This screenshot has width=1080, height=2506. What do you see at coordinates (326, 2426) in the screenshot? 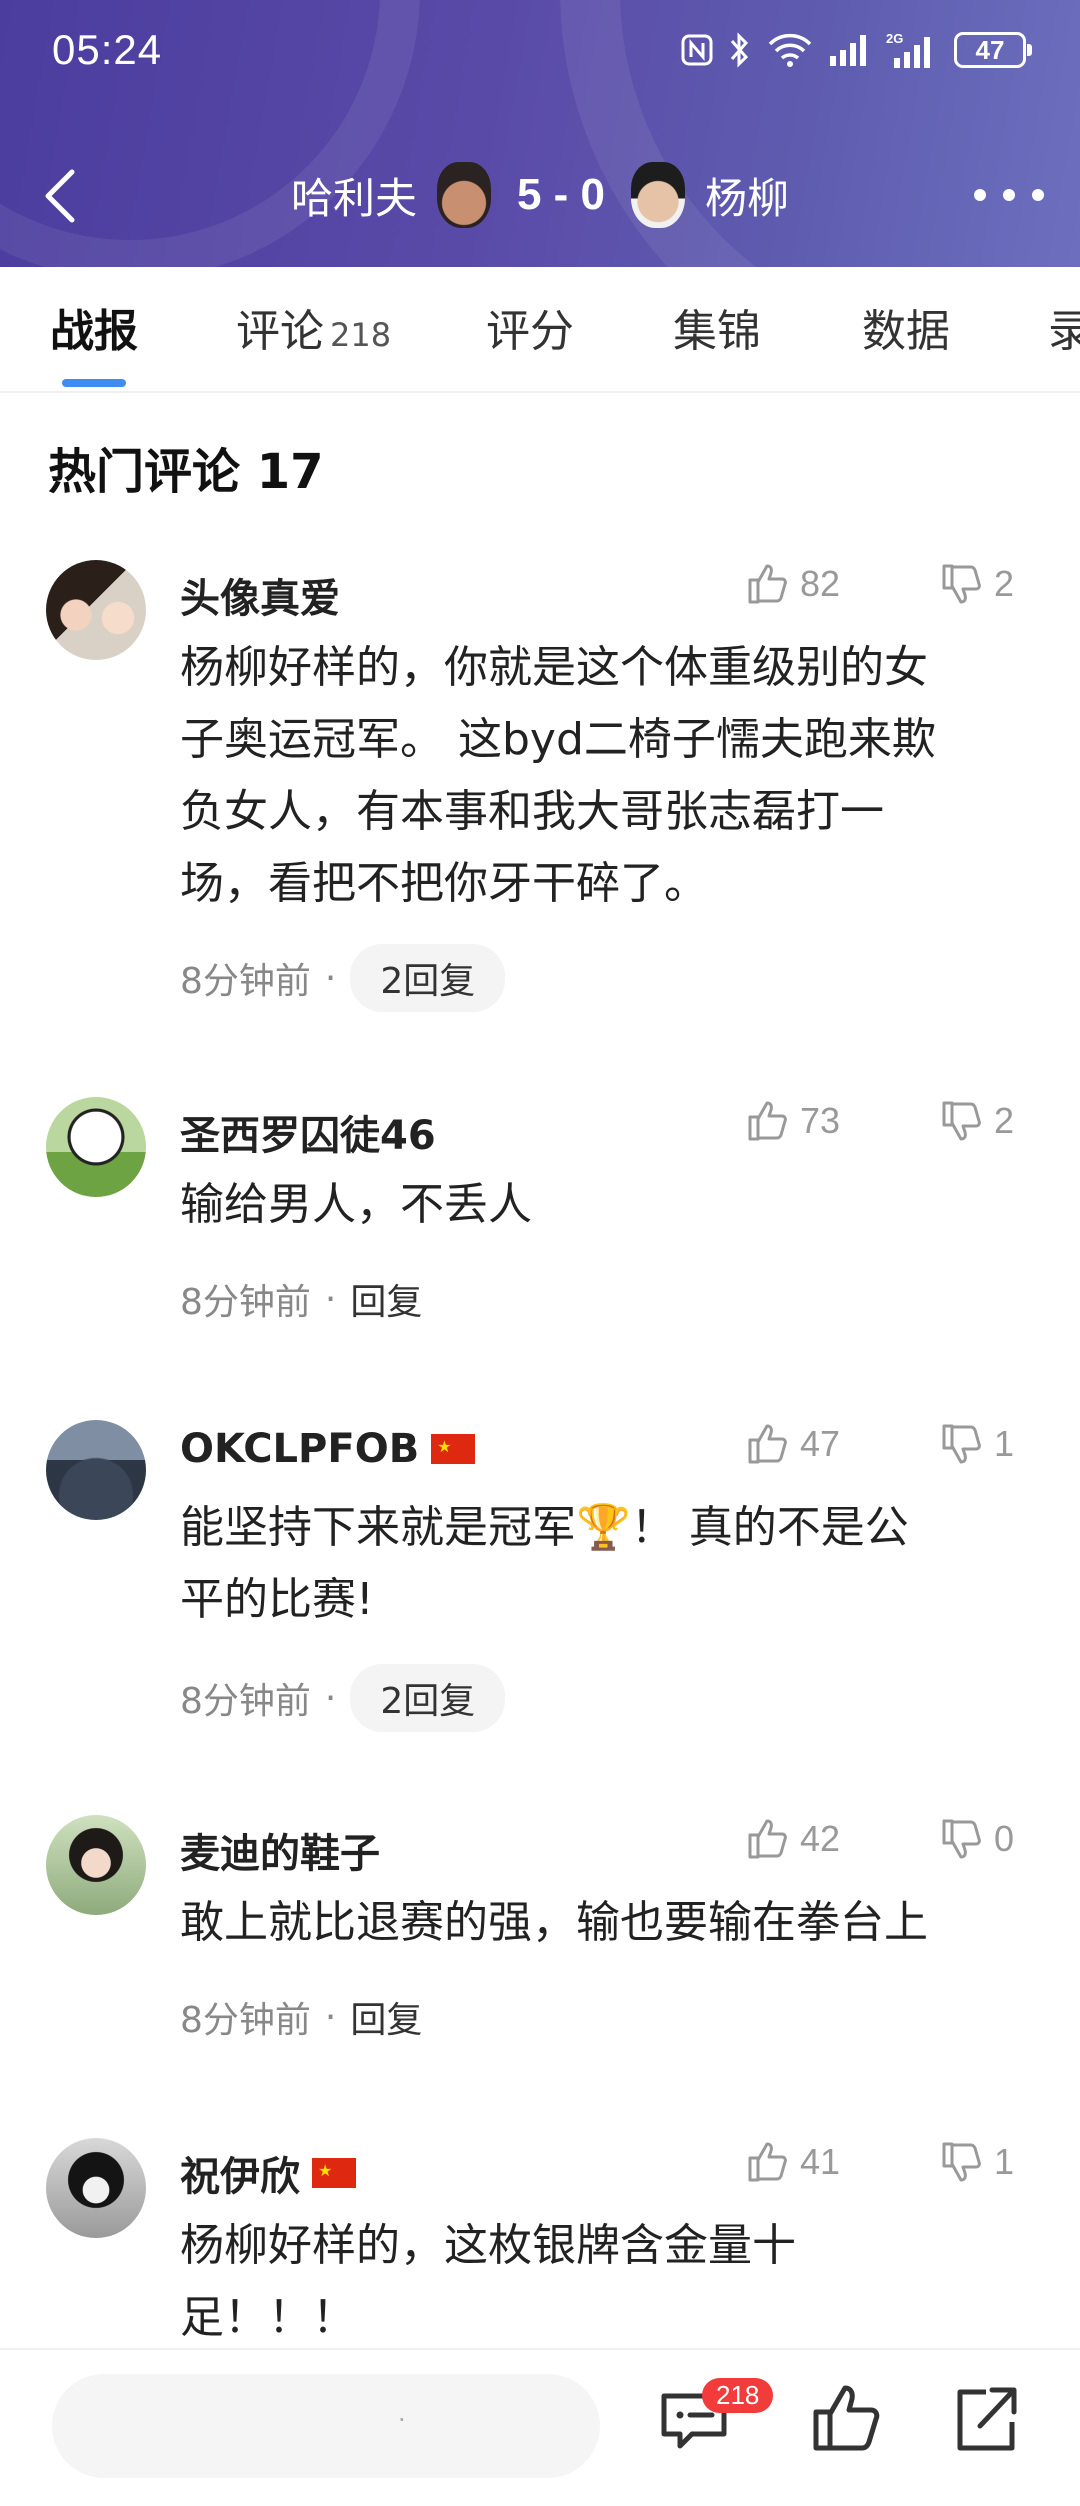
I see `comment-input: ·` at bounding box center [326, 2426].